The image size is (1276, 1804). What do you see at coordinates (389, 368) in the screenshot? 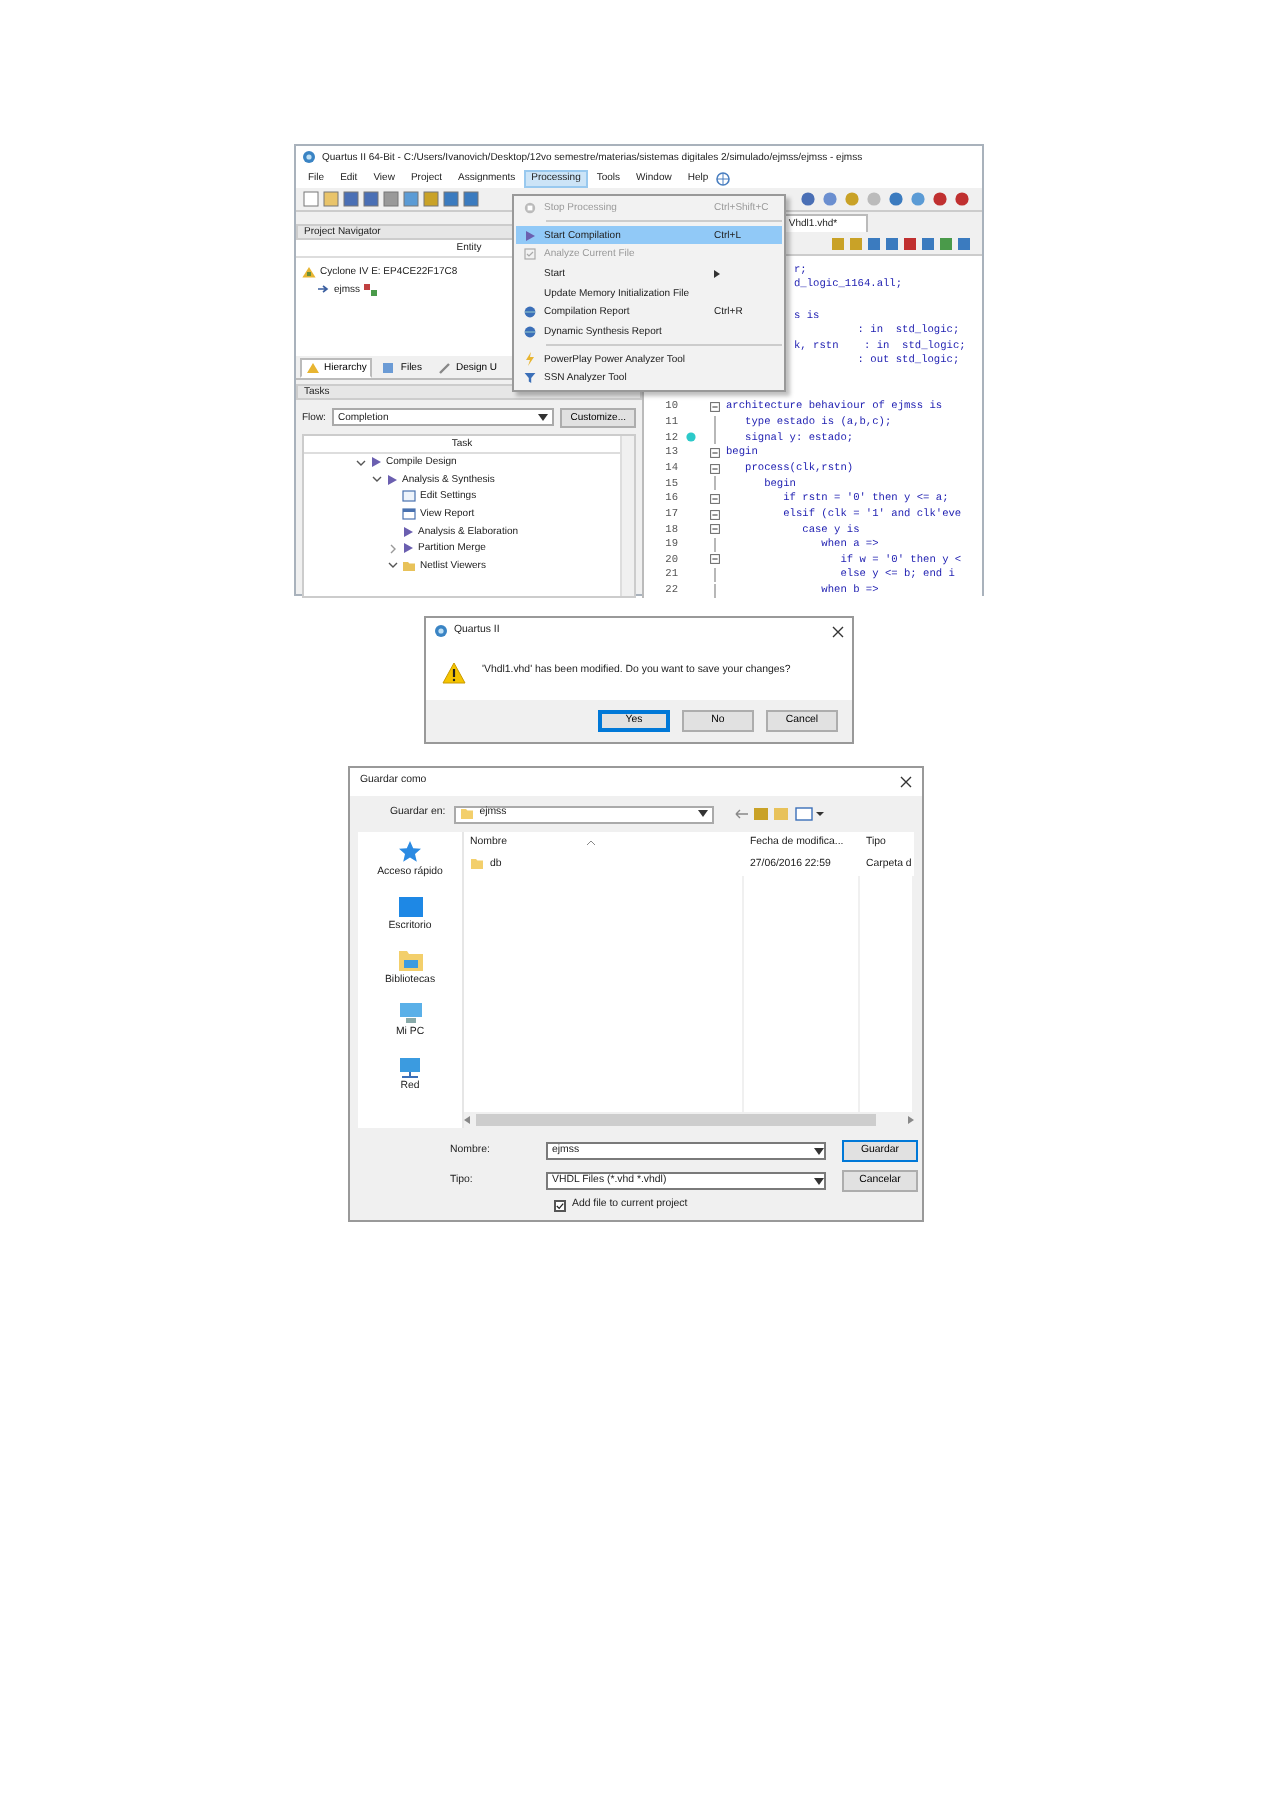
I see `files-icon` at bounding box center [389, 368].